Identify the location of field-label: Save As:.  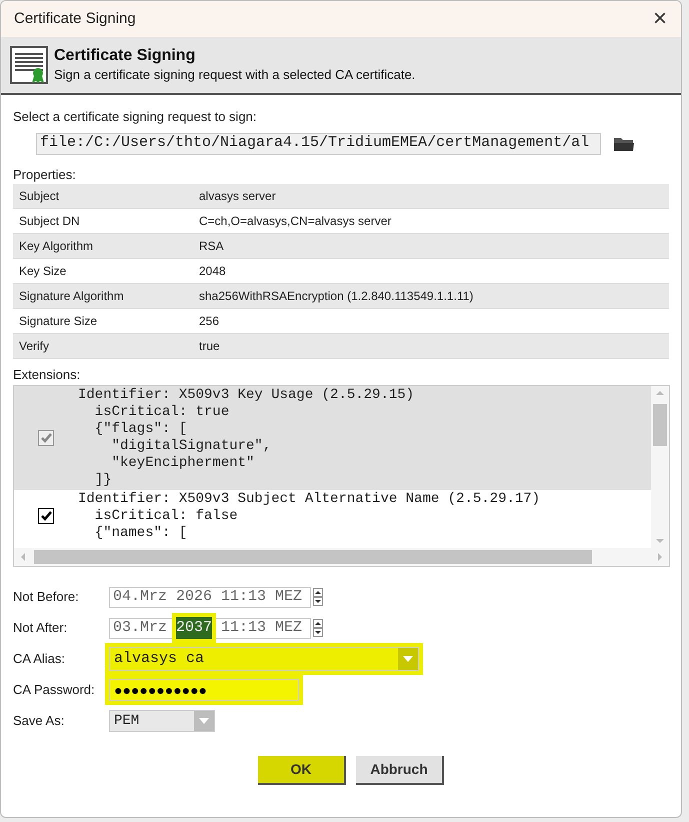
(39, 721).